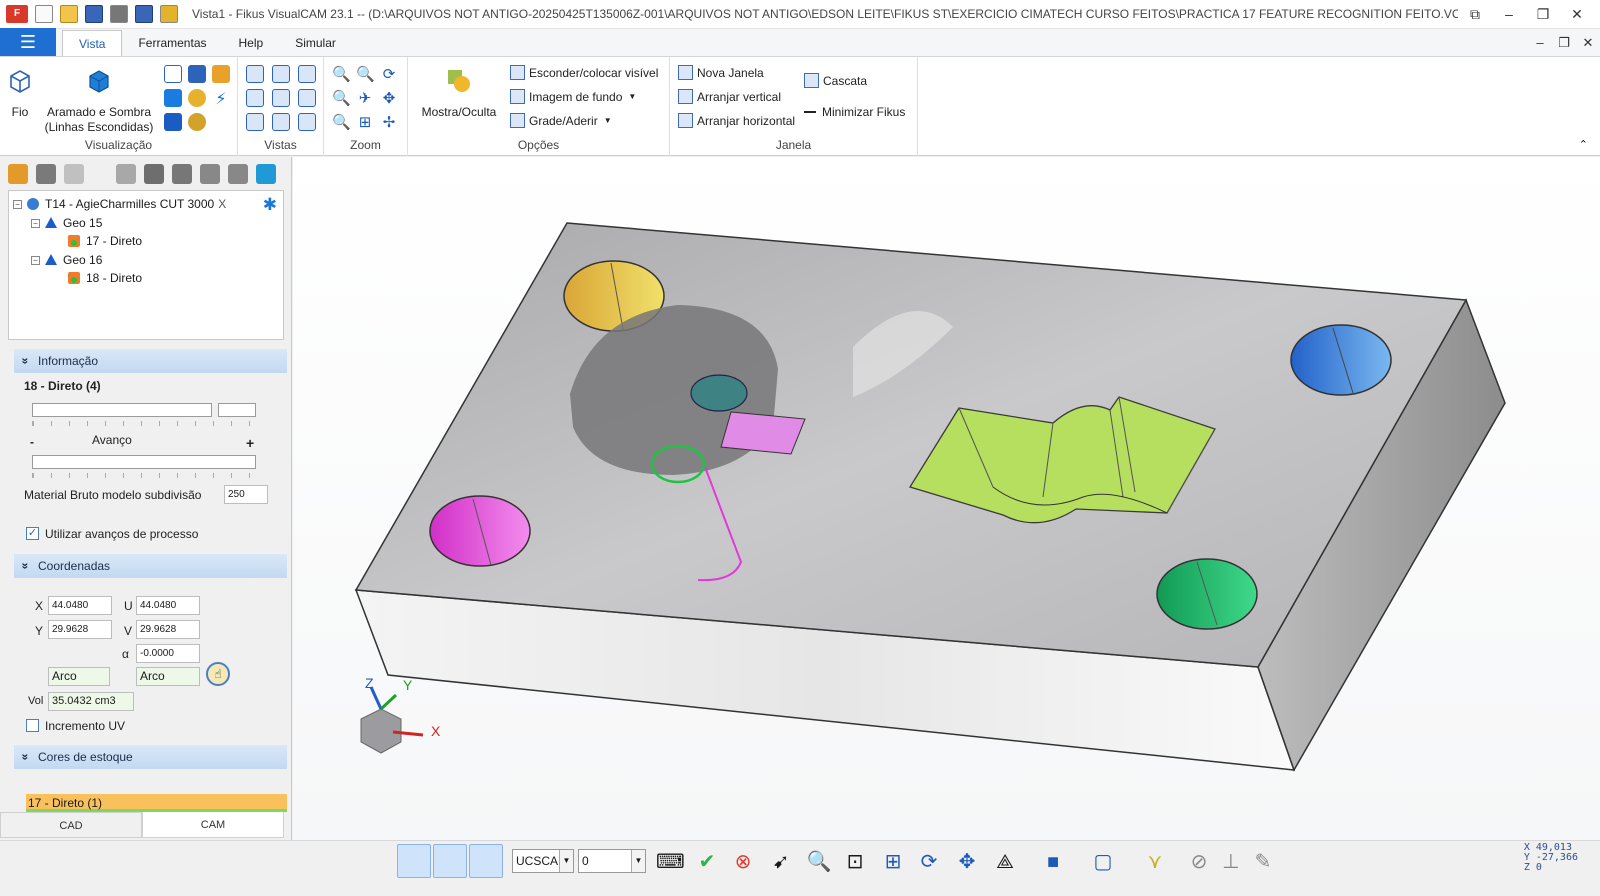  Describe the element at coordinates (172, 43) in the screenshot. I see `tab-ferramentas: Ferramentas` at that location.